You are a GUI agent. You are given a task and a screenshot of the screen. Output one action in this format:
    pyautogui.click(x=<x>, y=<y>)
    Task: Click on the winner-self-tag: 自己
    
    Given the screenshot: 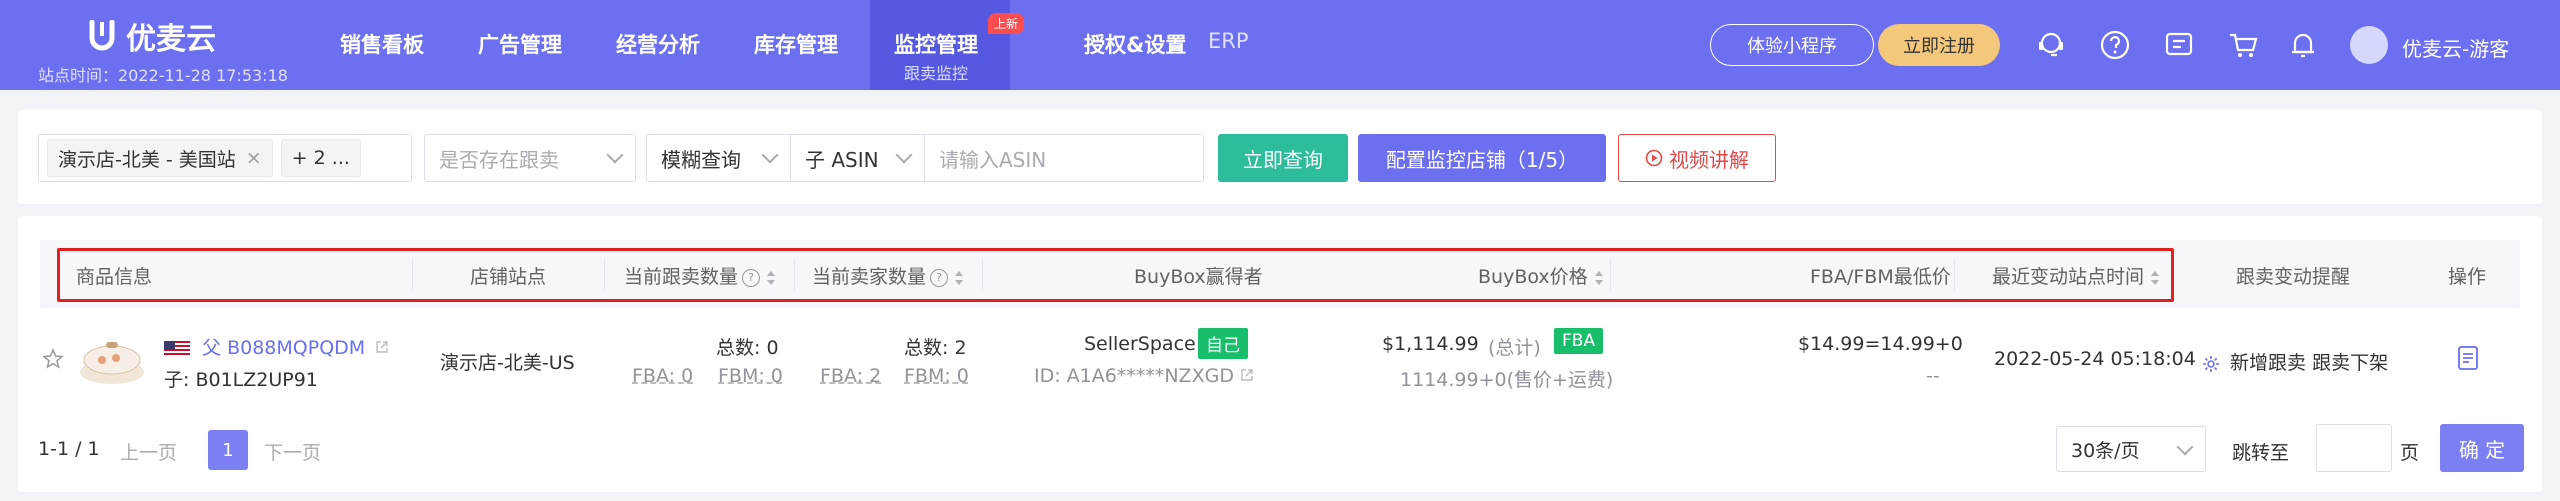 What is the action you would take?
    pyautogui.click(x=1223, y=343)
    